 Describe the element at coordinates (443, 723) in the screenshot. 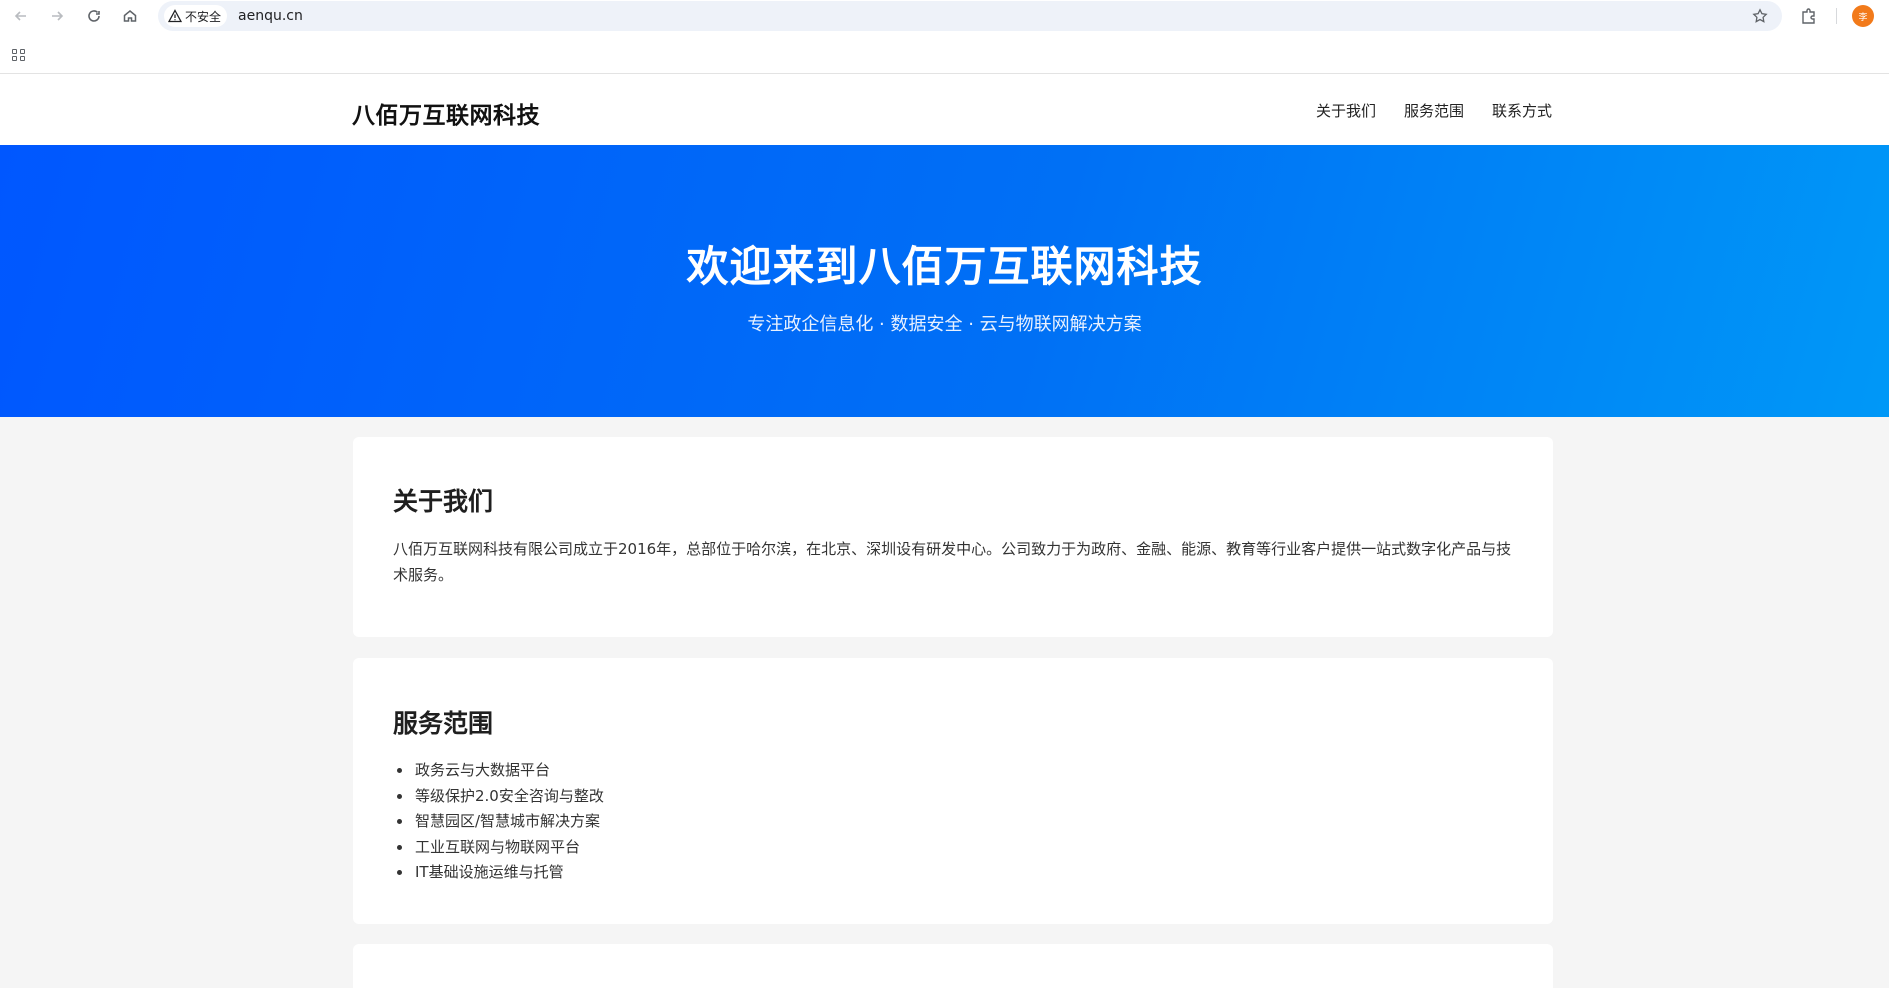

I see `services-heading: 服务范围` at that location.